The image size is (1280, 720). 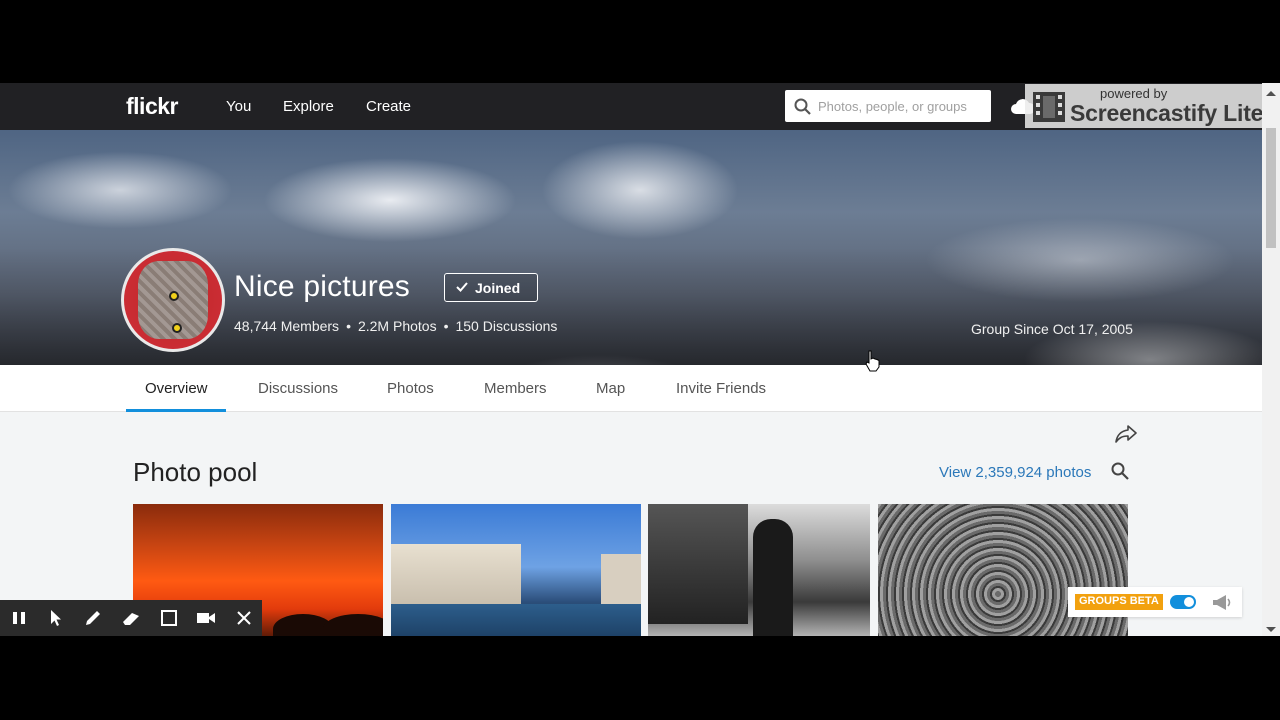 I want to click on groups-beta-label: GROUPS BETA, so click(x=1119, y=602).